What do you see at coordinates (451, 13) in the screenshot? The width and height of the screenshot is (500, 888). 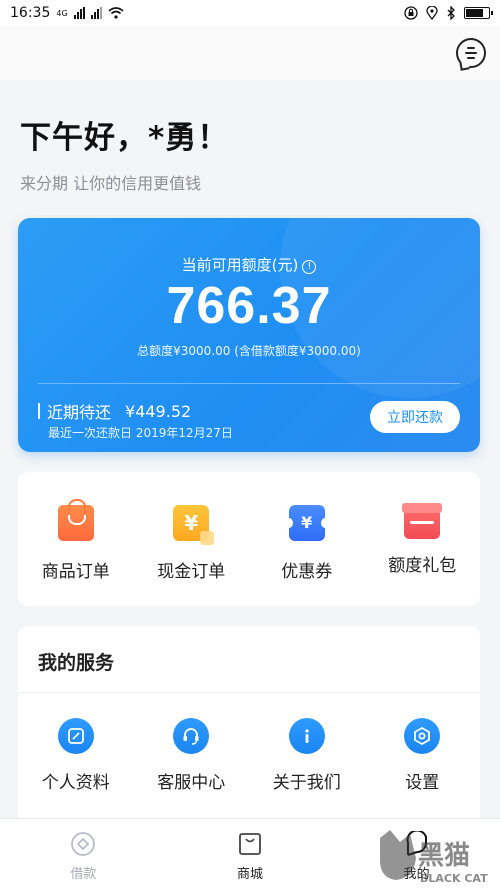 I see `bluetooth-icon` at bounding box center [451, 13].